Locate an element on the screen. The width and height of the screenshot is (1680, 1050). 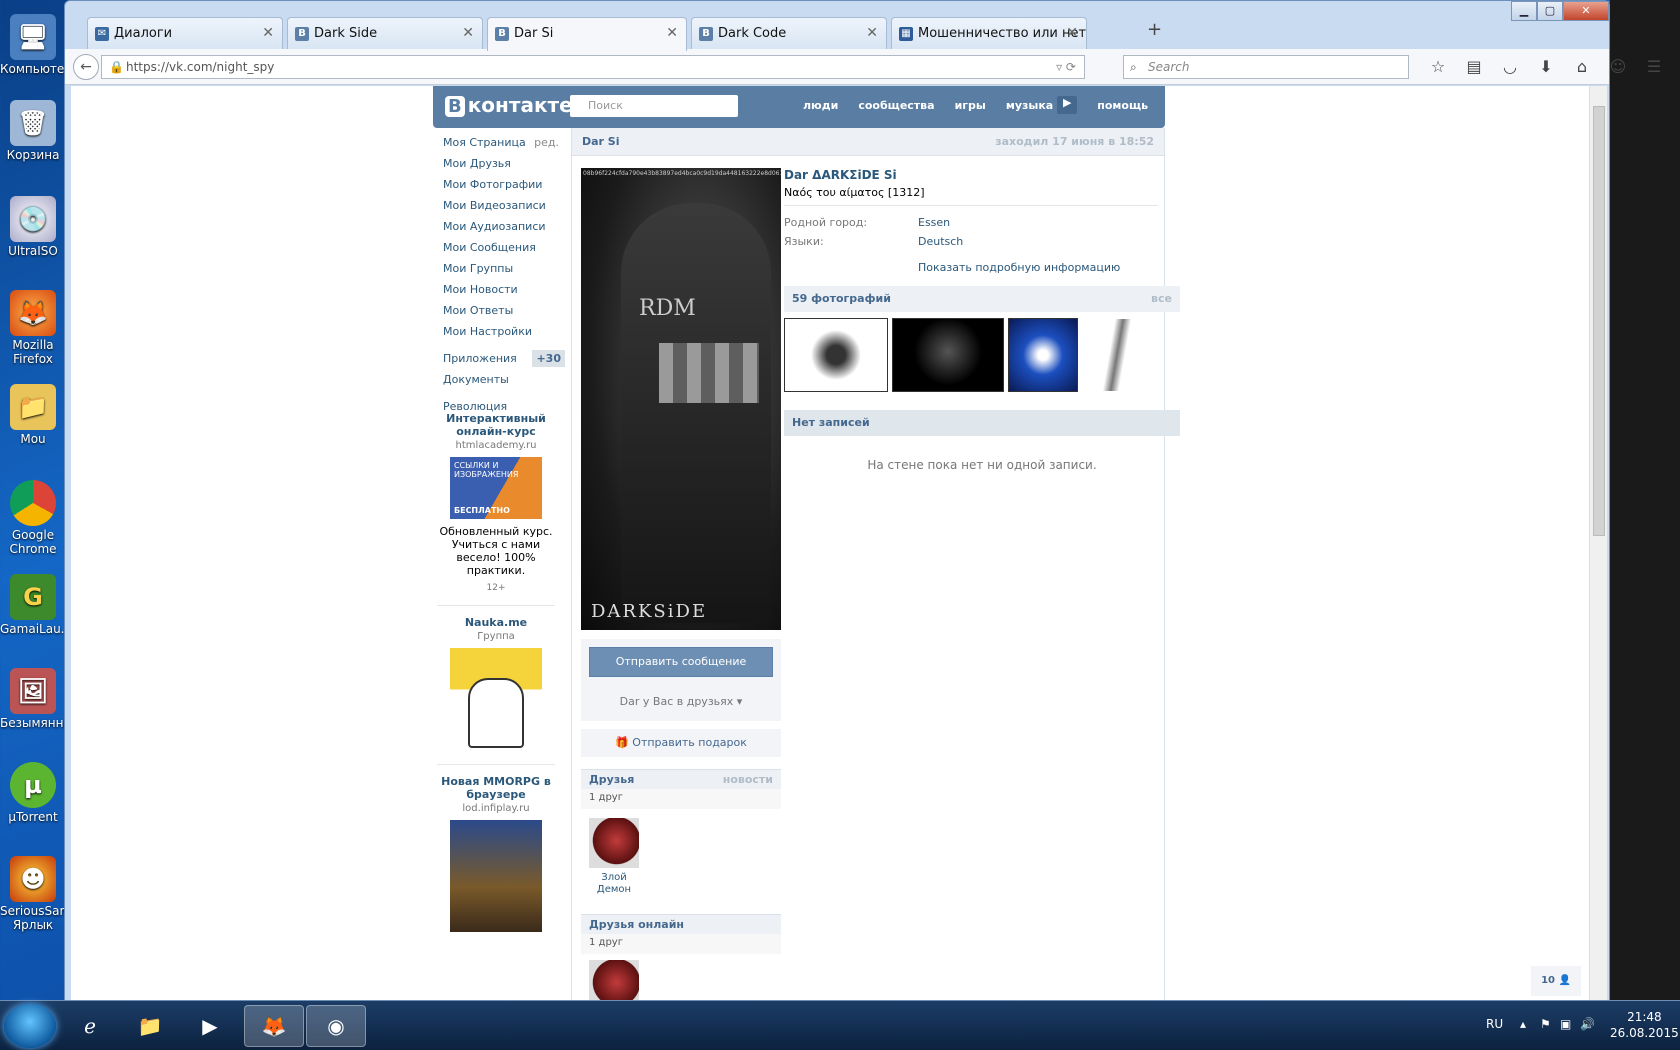
ad-nauka: Nauka.me Группа is located at coordinates (496, 678).